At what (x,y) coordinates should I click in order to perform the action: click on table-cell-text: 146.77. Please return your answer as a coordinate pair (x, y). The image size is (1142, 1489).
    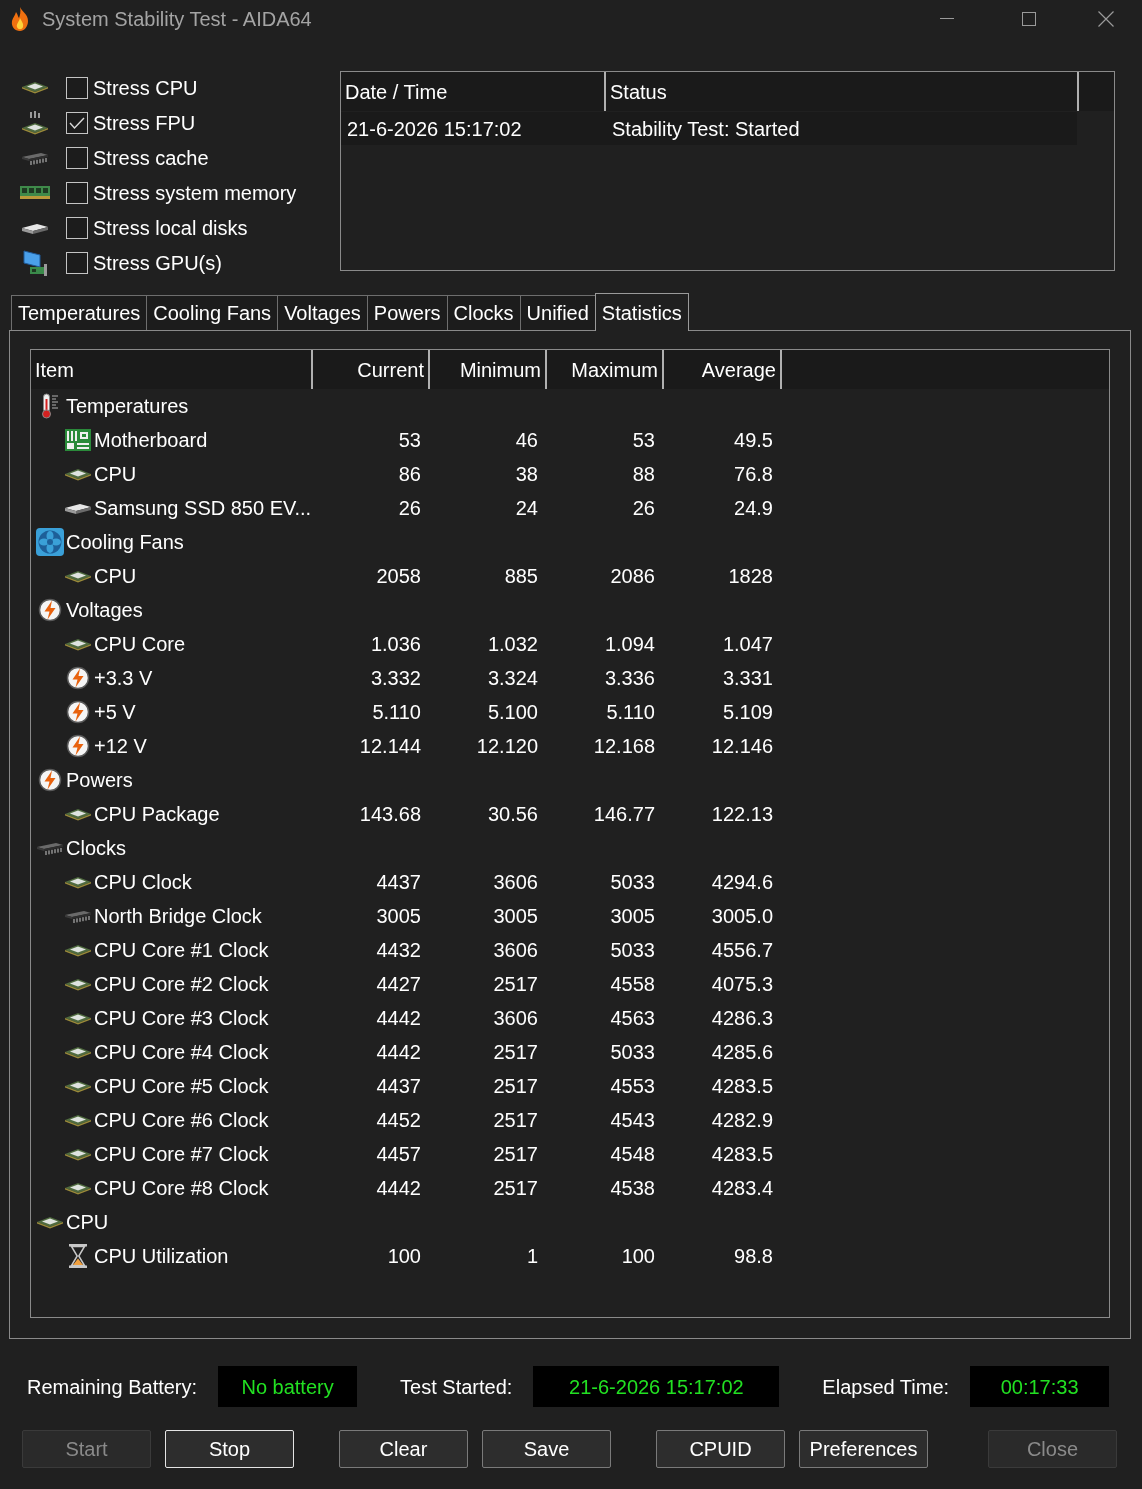
    Looking at the image, I should click on (624, 814).